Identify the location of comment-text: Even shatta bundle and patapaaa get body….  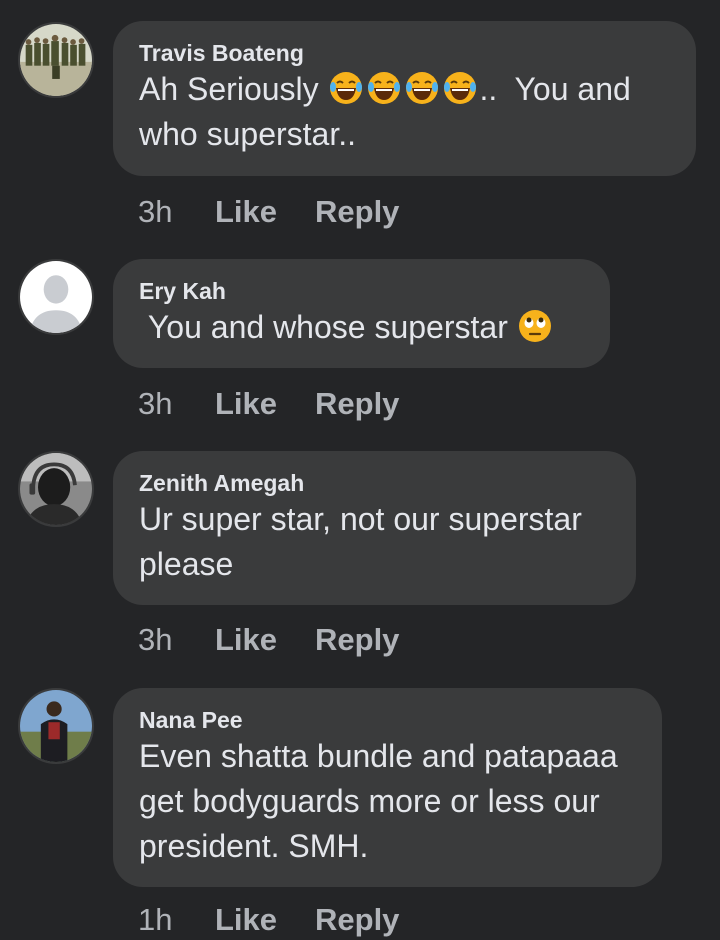
(383, 801).